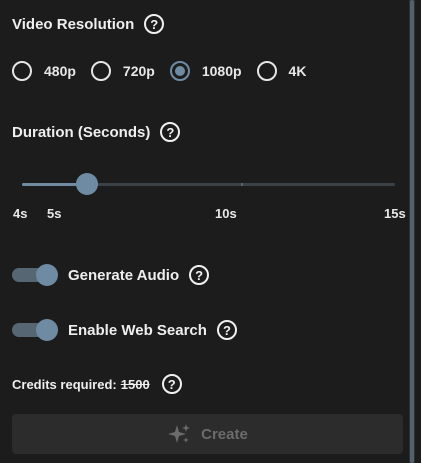 This screenshot has width=421, height=463. What do you see at coordinates (221, 71) in the screenshot?
I see `radio-label-1080p: 1080p` at bounding box center [221, 71].